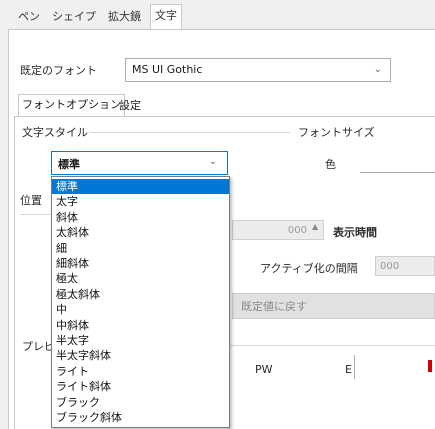 The height and width of the screenshot is (429, 435). What do you see at coordinates (140, 248) in the screenshot?
I see `dropdown-option: 細` at bounding box center [140, 248].